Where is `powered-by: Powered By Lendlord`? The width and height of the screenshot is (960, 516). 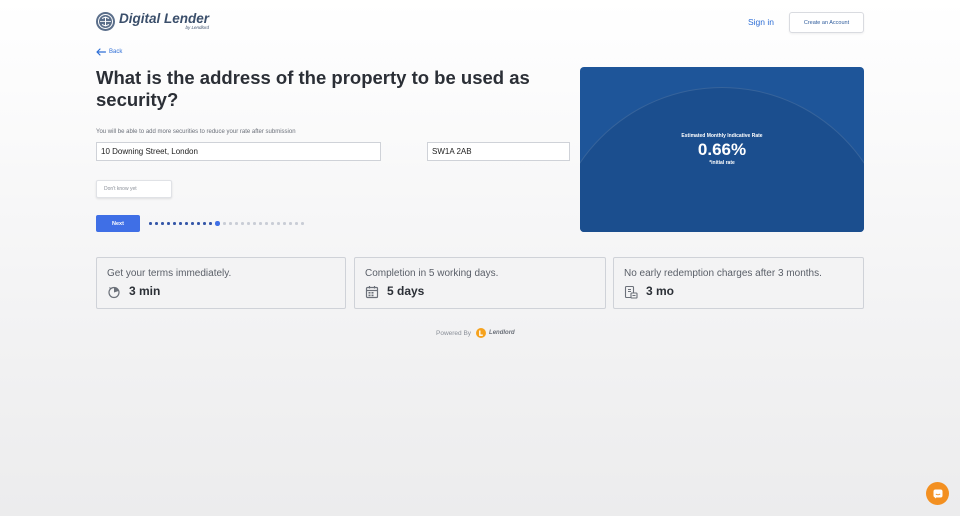
powered-by: Powered By Lendlord is located at coordinates (475, 333).